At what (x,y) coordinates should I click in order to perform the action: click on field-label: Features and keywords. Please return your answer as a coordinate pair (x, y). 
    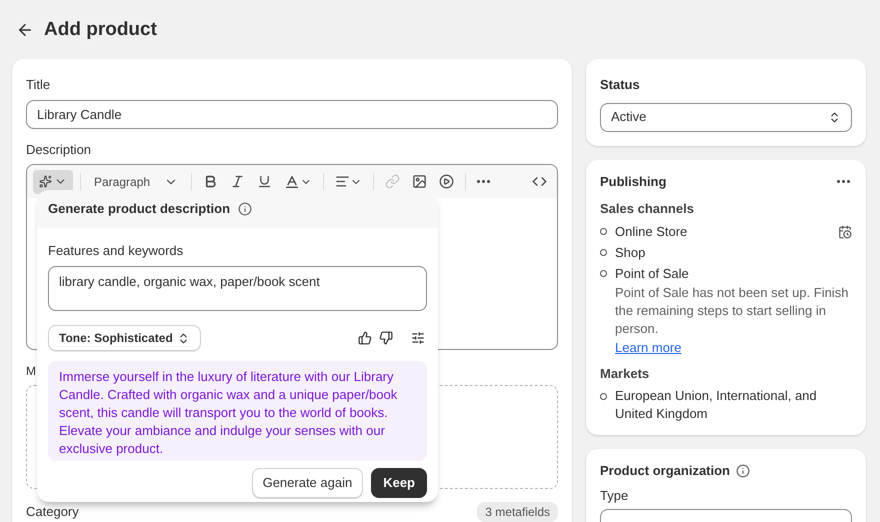
    Looking at the image, I should click on (116, 251).